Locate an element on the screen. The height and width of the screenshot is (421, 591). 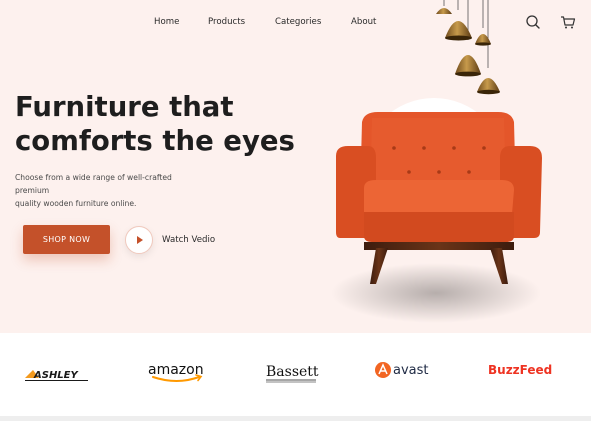
hero-headline: Furniture that comforts the eyes is located at coordinates (155, 124).